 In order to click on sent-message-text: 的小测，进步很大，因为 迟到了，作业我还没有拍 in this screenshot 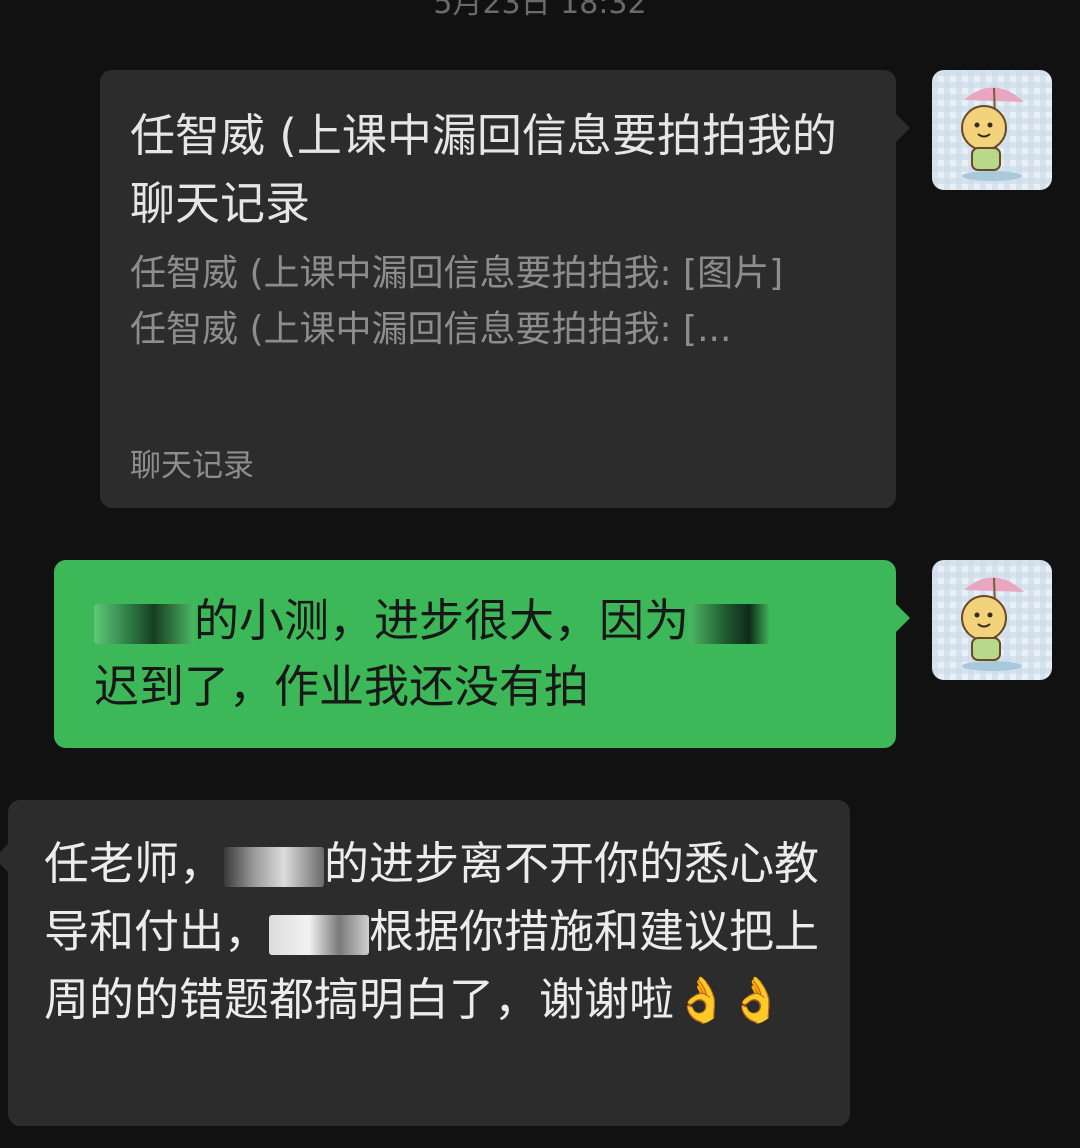, I will do `click(477, 654)`.